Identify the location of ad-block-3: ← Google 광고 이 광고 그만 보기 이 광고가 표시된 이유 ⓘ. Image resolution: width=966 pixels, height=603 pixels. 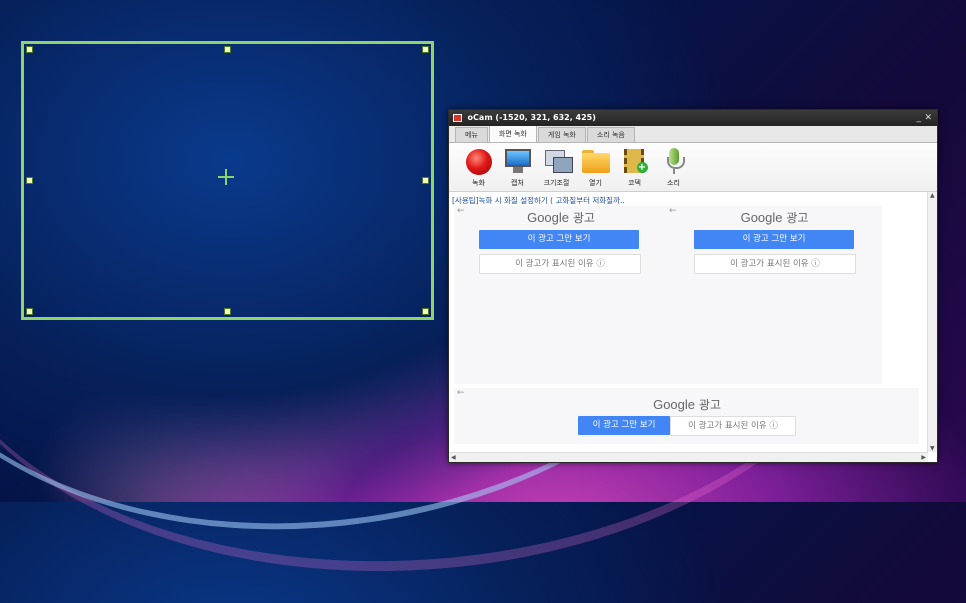
(687, 416).